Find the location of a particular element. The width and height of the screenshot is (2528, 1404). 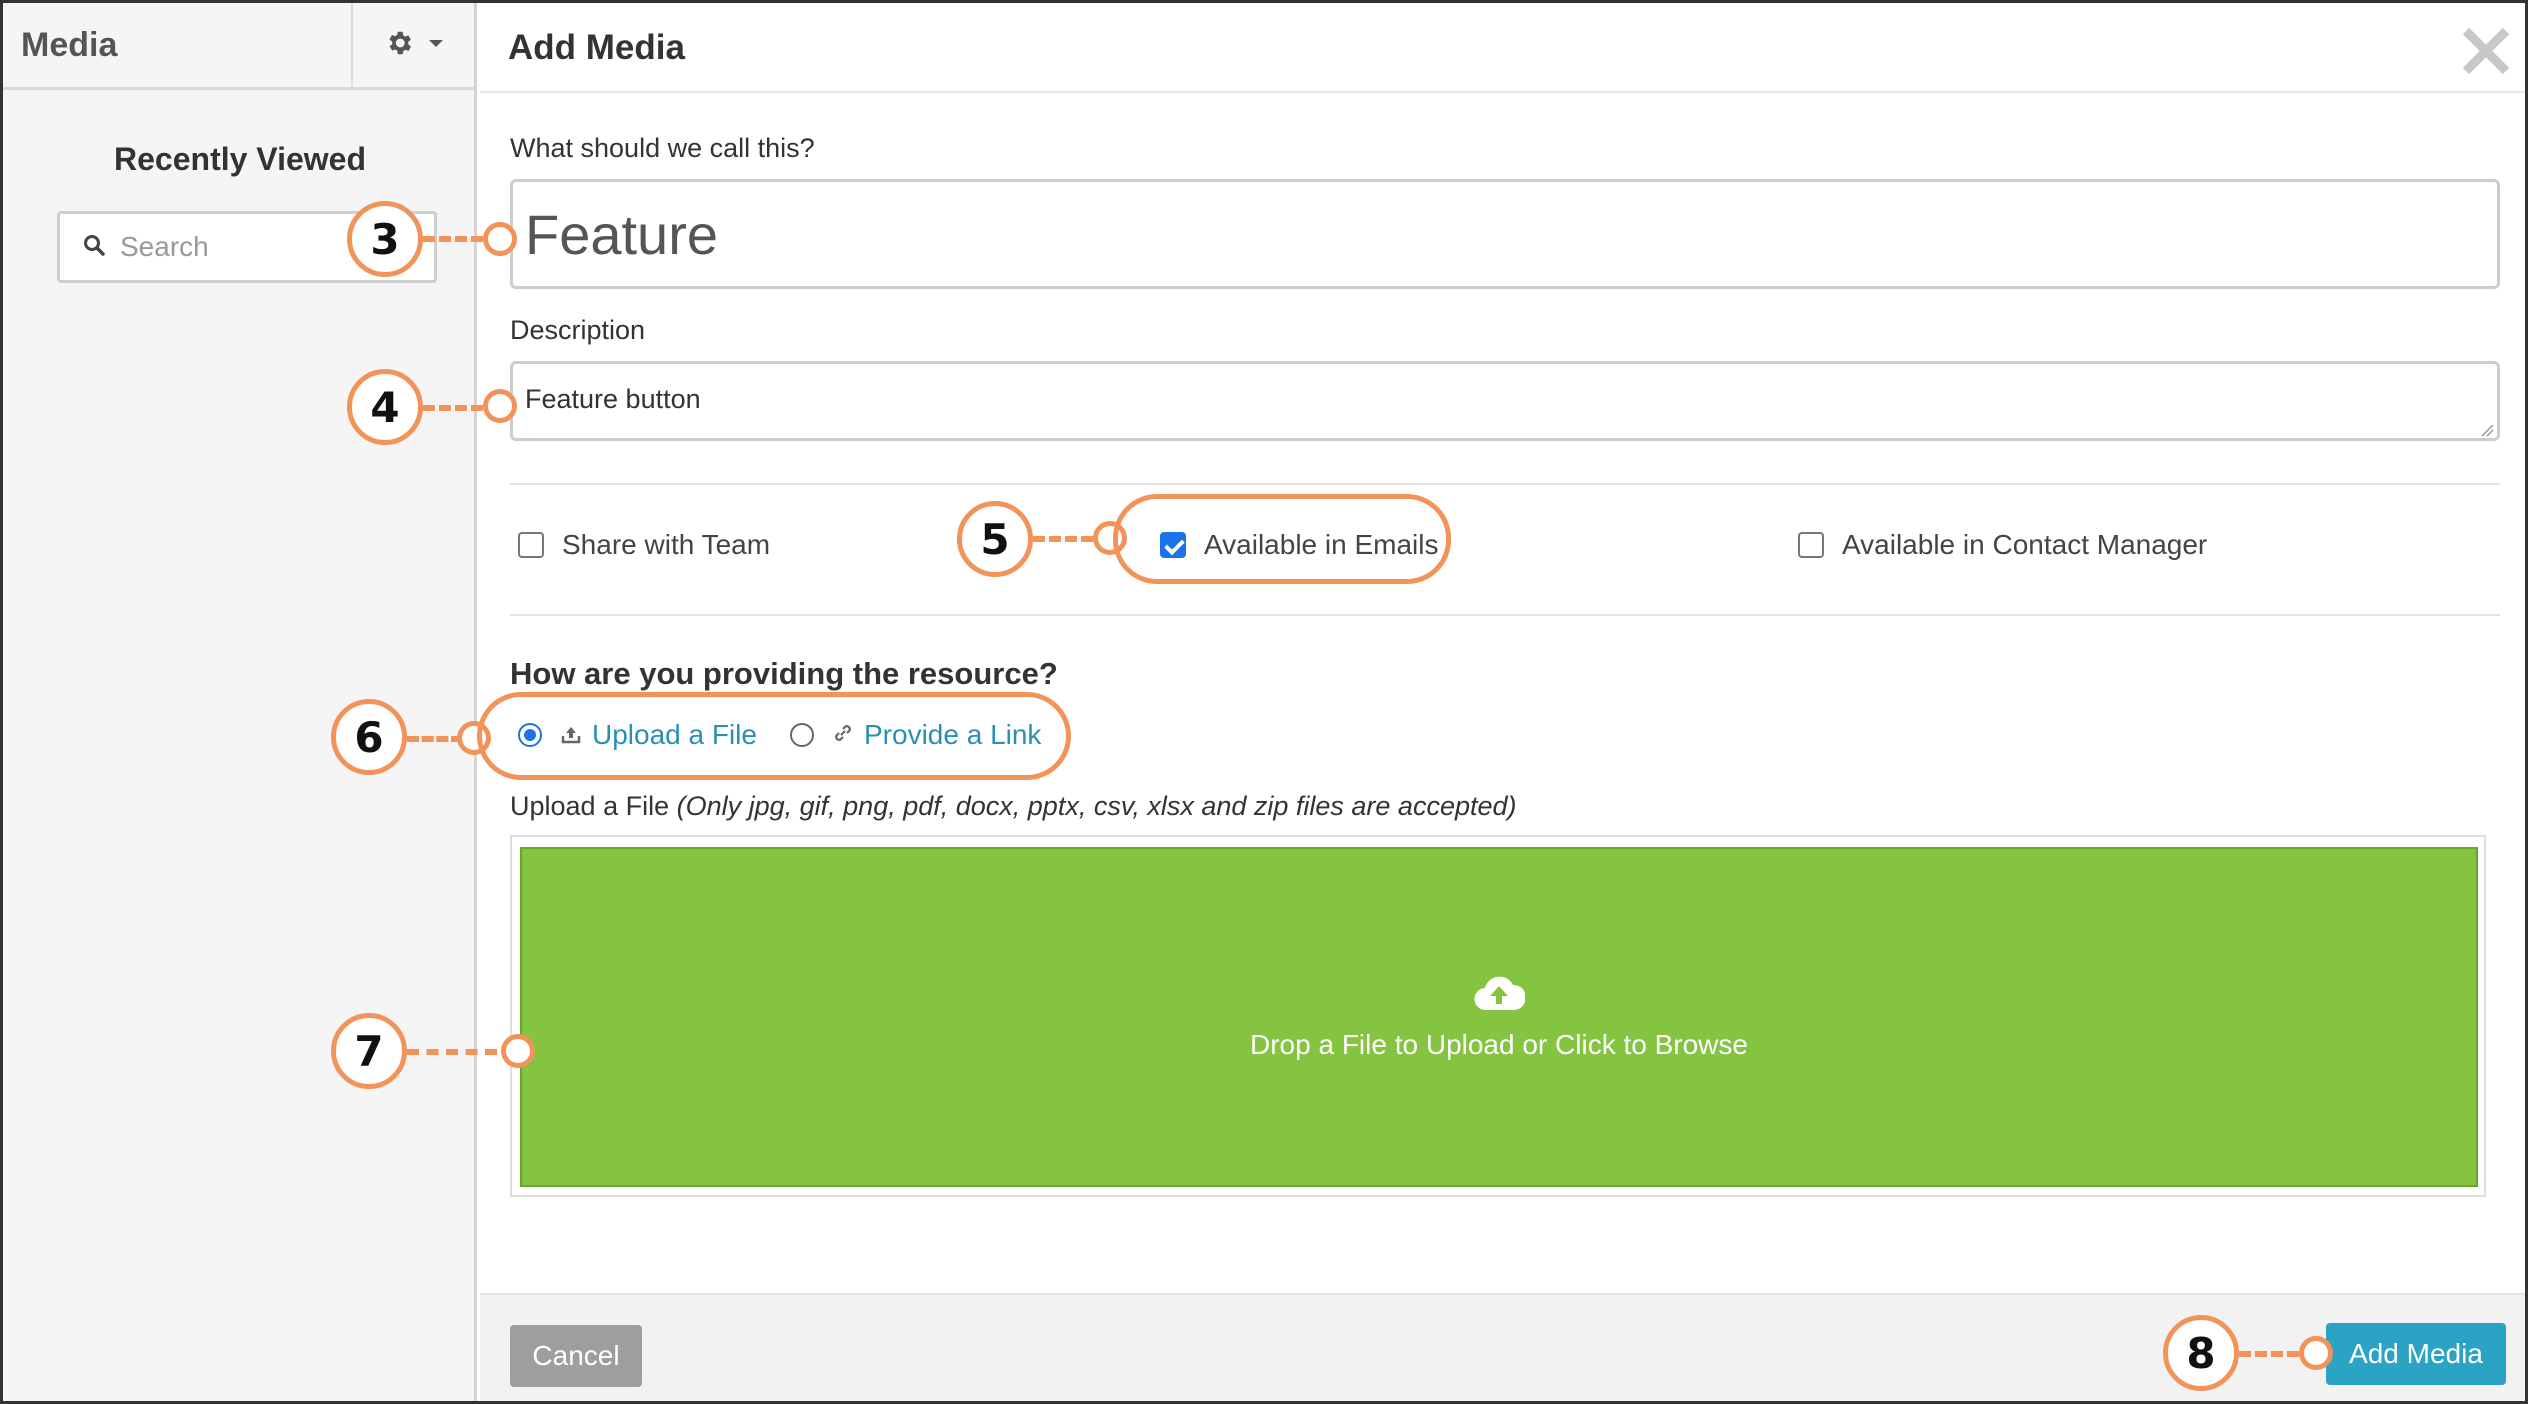

sidebar-header: Media is located at coordinates (238, 46).